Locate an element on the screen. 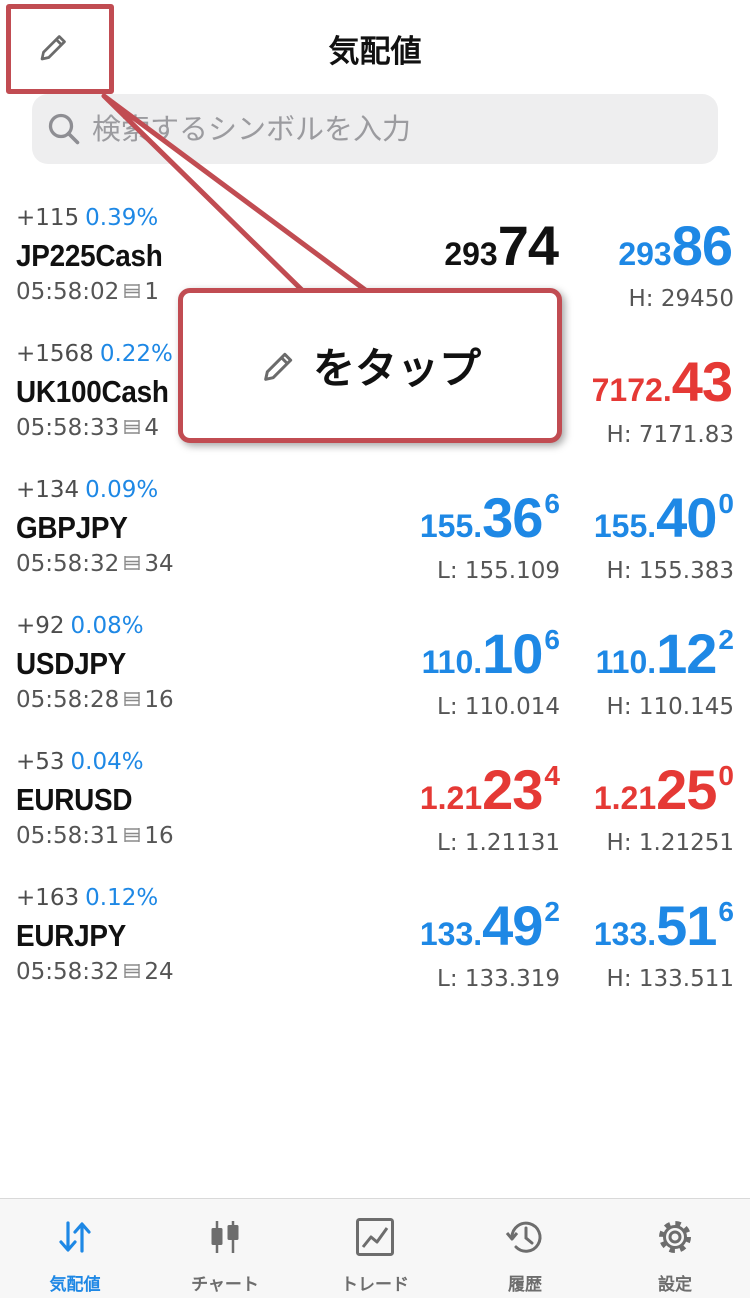 The image size is (750, 1298). quote-meta: 05:58:28 16 is located at coordinates (95, 700).